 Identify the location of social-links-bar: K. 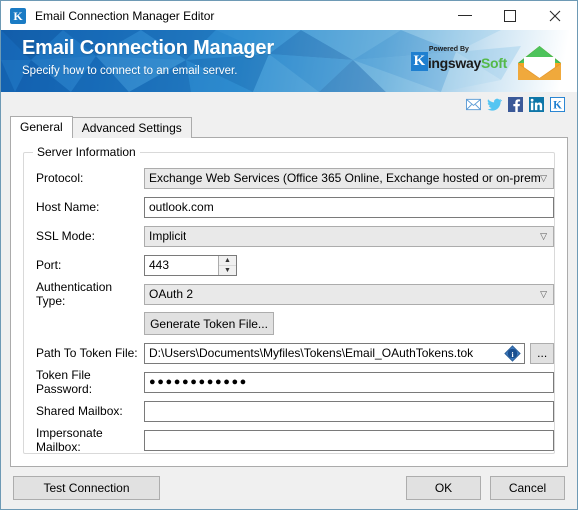
(289, 104).